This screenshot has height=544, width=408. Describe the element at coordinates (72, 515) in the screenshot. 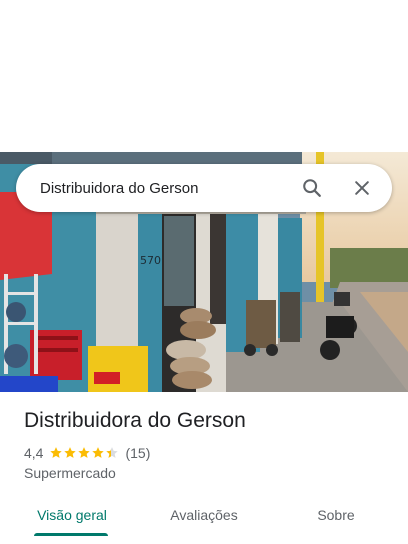

I see `tab-overview: Visão geral` at that location.